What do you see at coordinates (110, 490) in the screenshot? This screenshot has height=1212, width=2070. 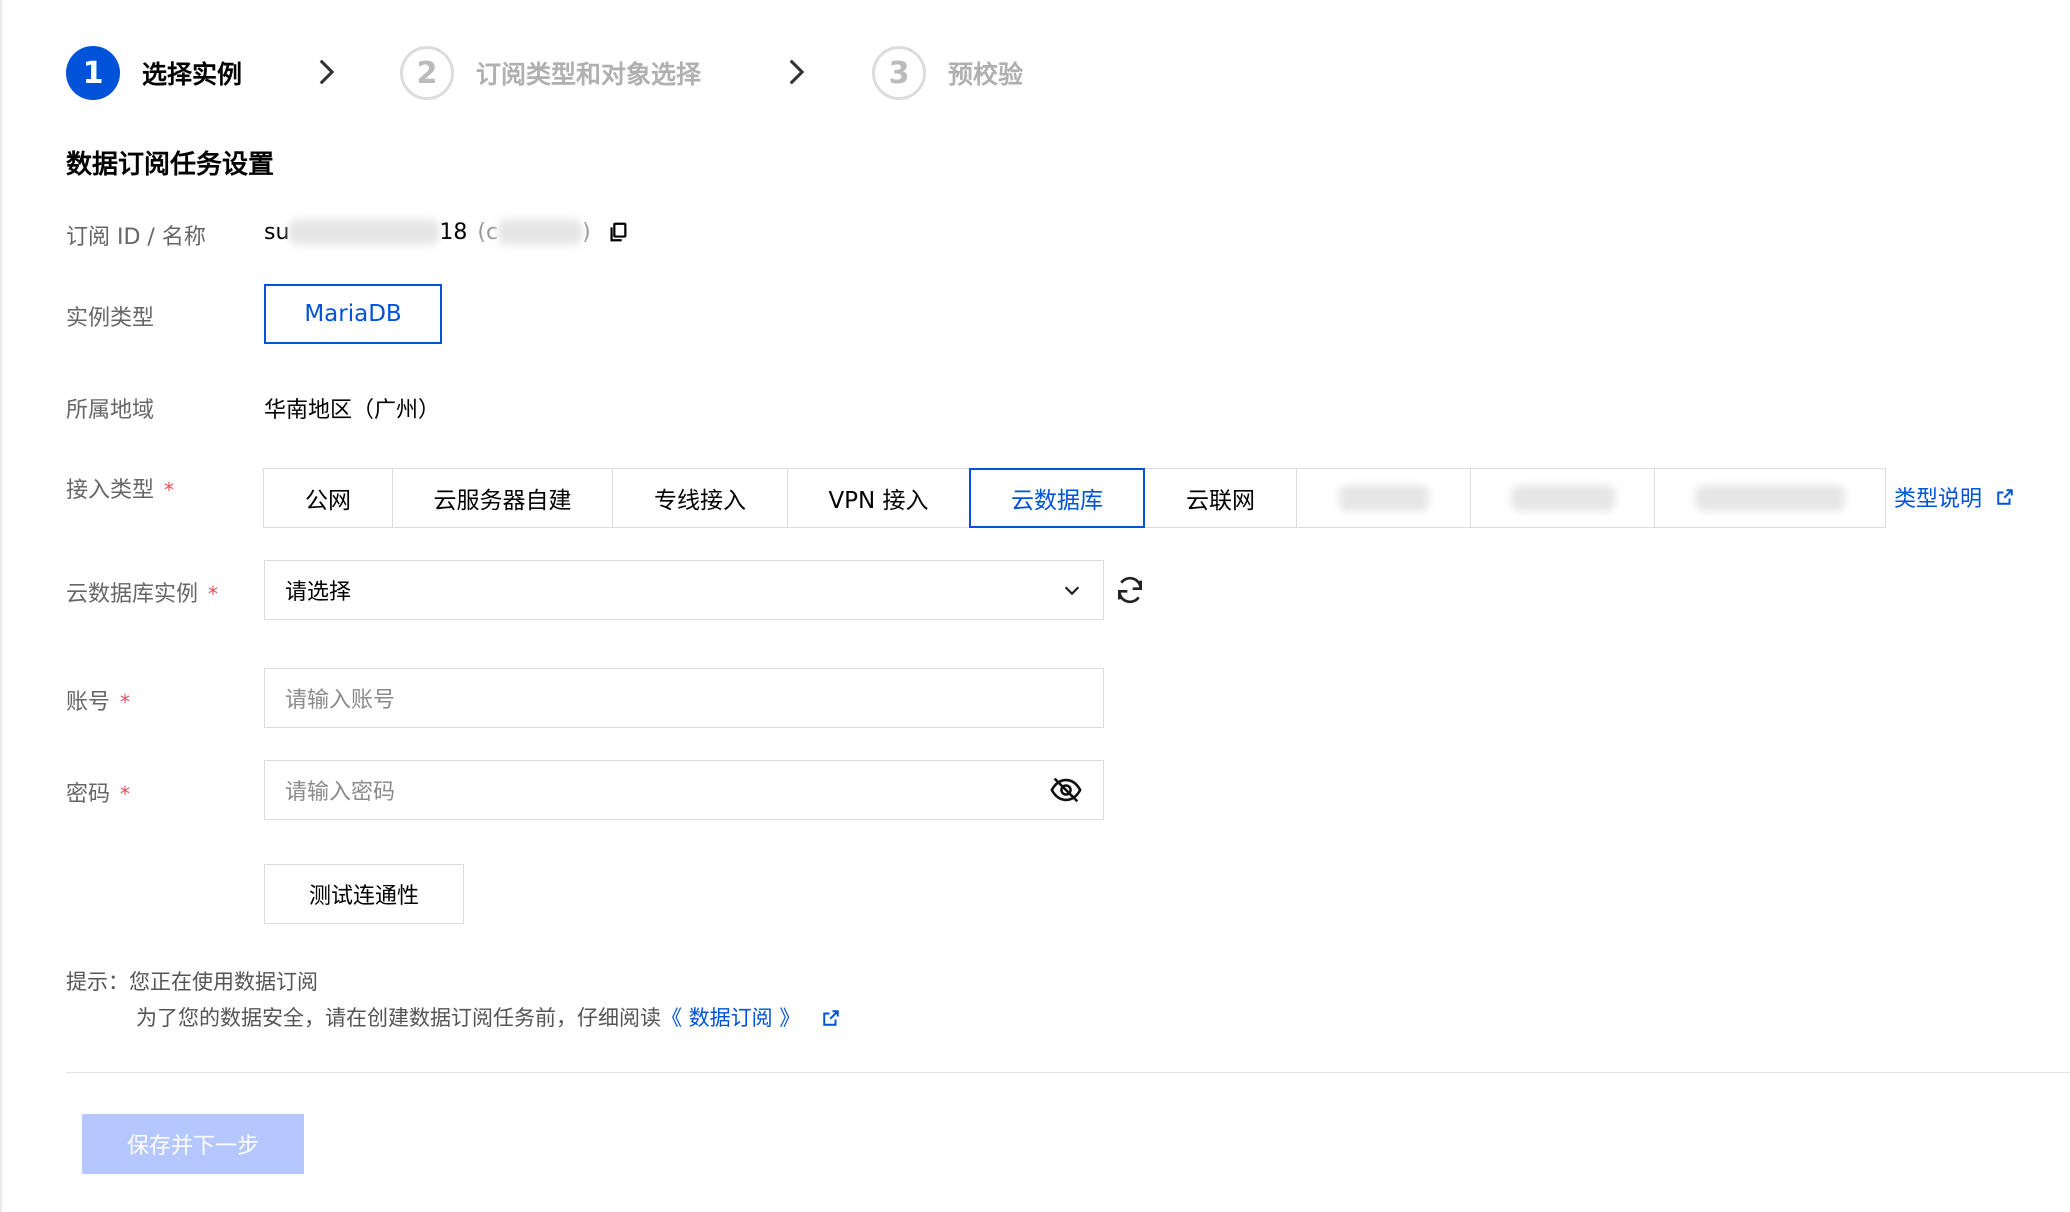 I see `access-type-label-text: 接入类型` at bounding box center [110, 490].